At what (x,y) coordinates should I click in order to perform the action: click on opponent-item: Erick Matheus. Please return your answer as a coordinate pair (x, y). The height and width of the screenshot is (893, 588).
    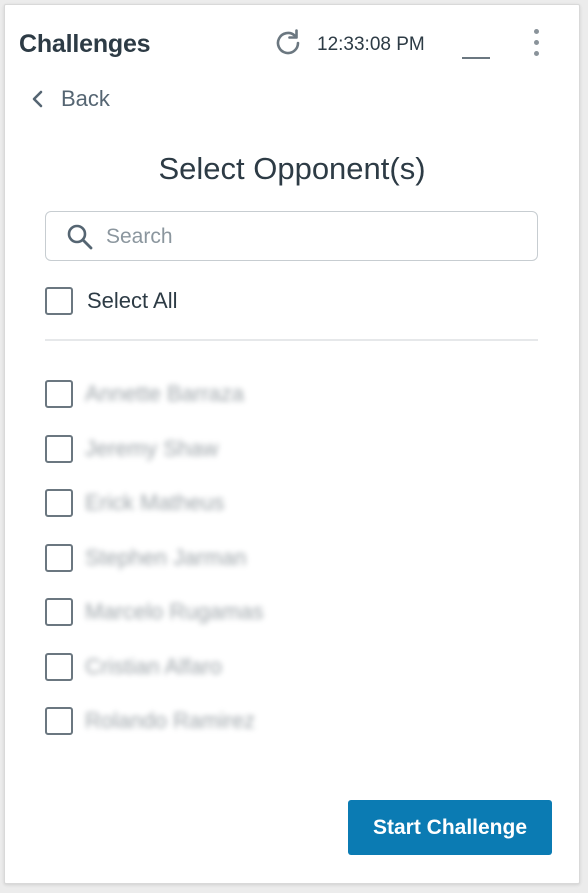
    Looking at the image, I should click on (291, 503).